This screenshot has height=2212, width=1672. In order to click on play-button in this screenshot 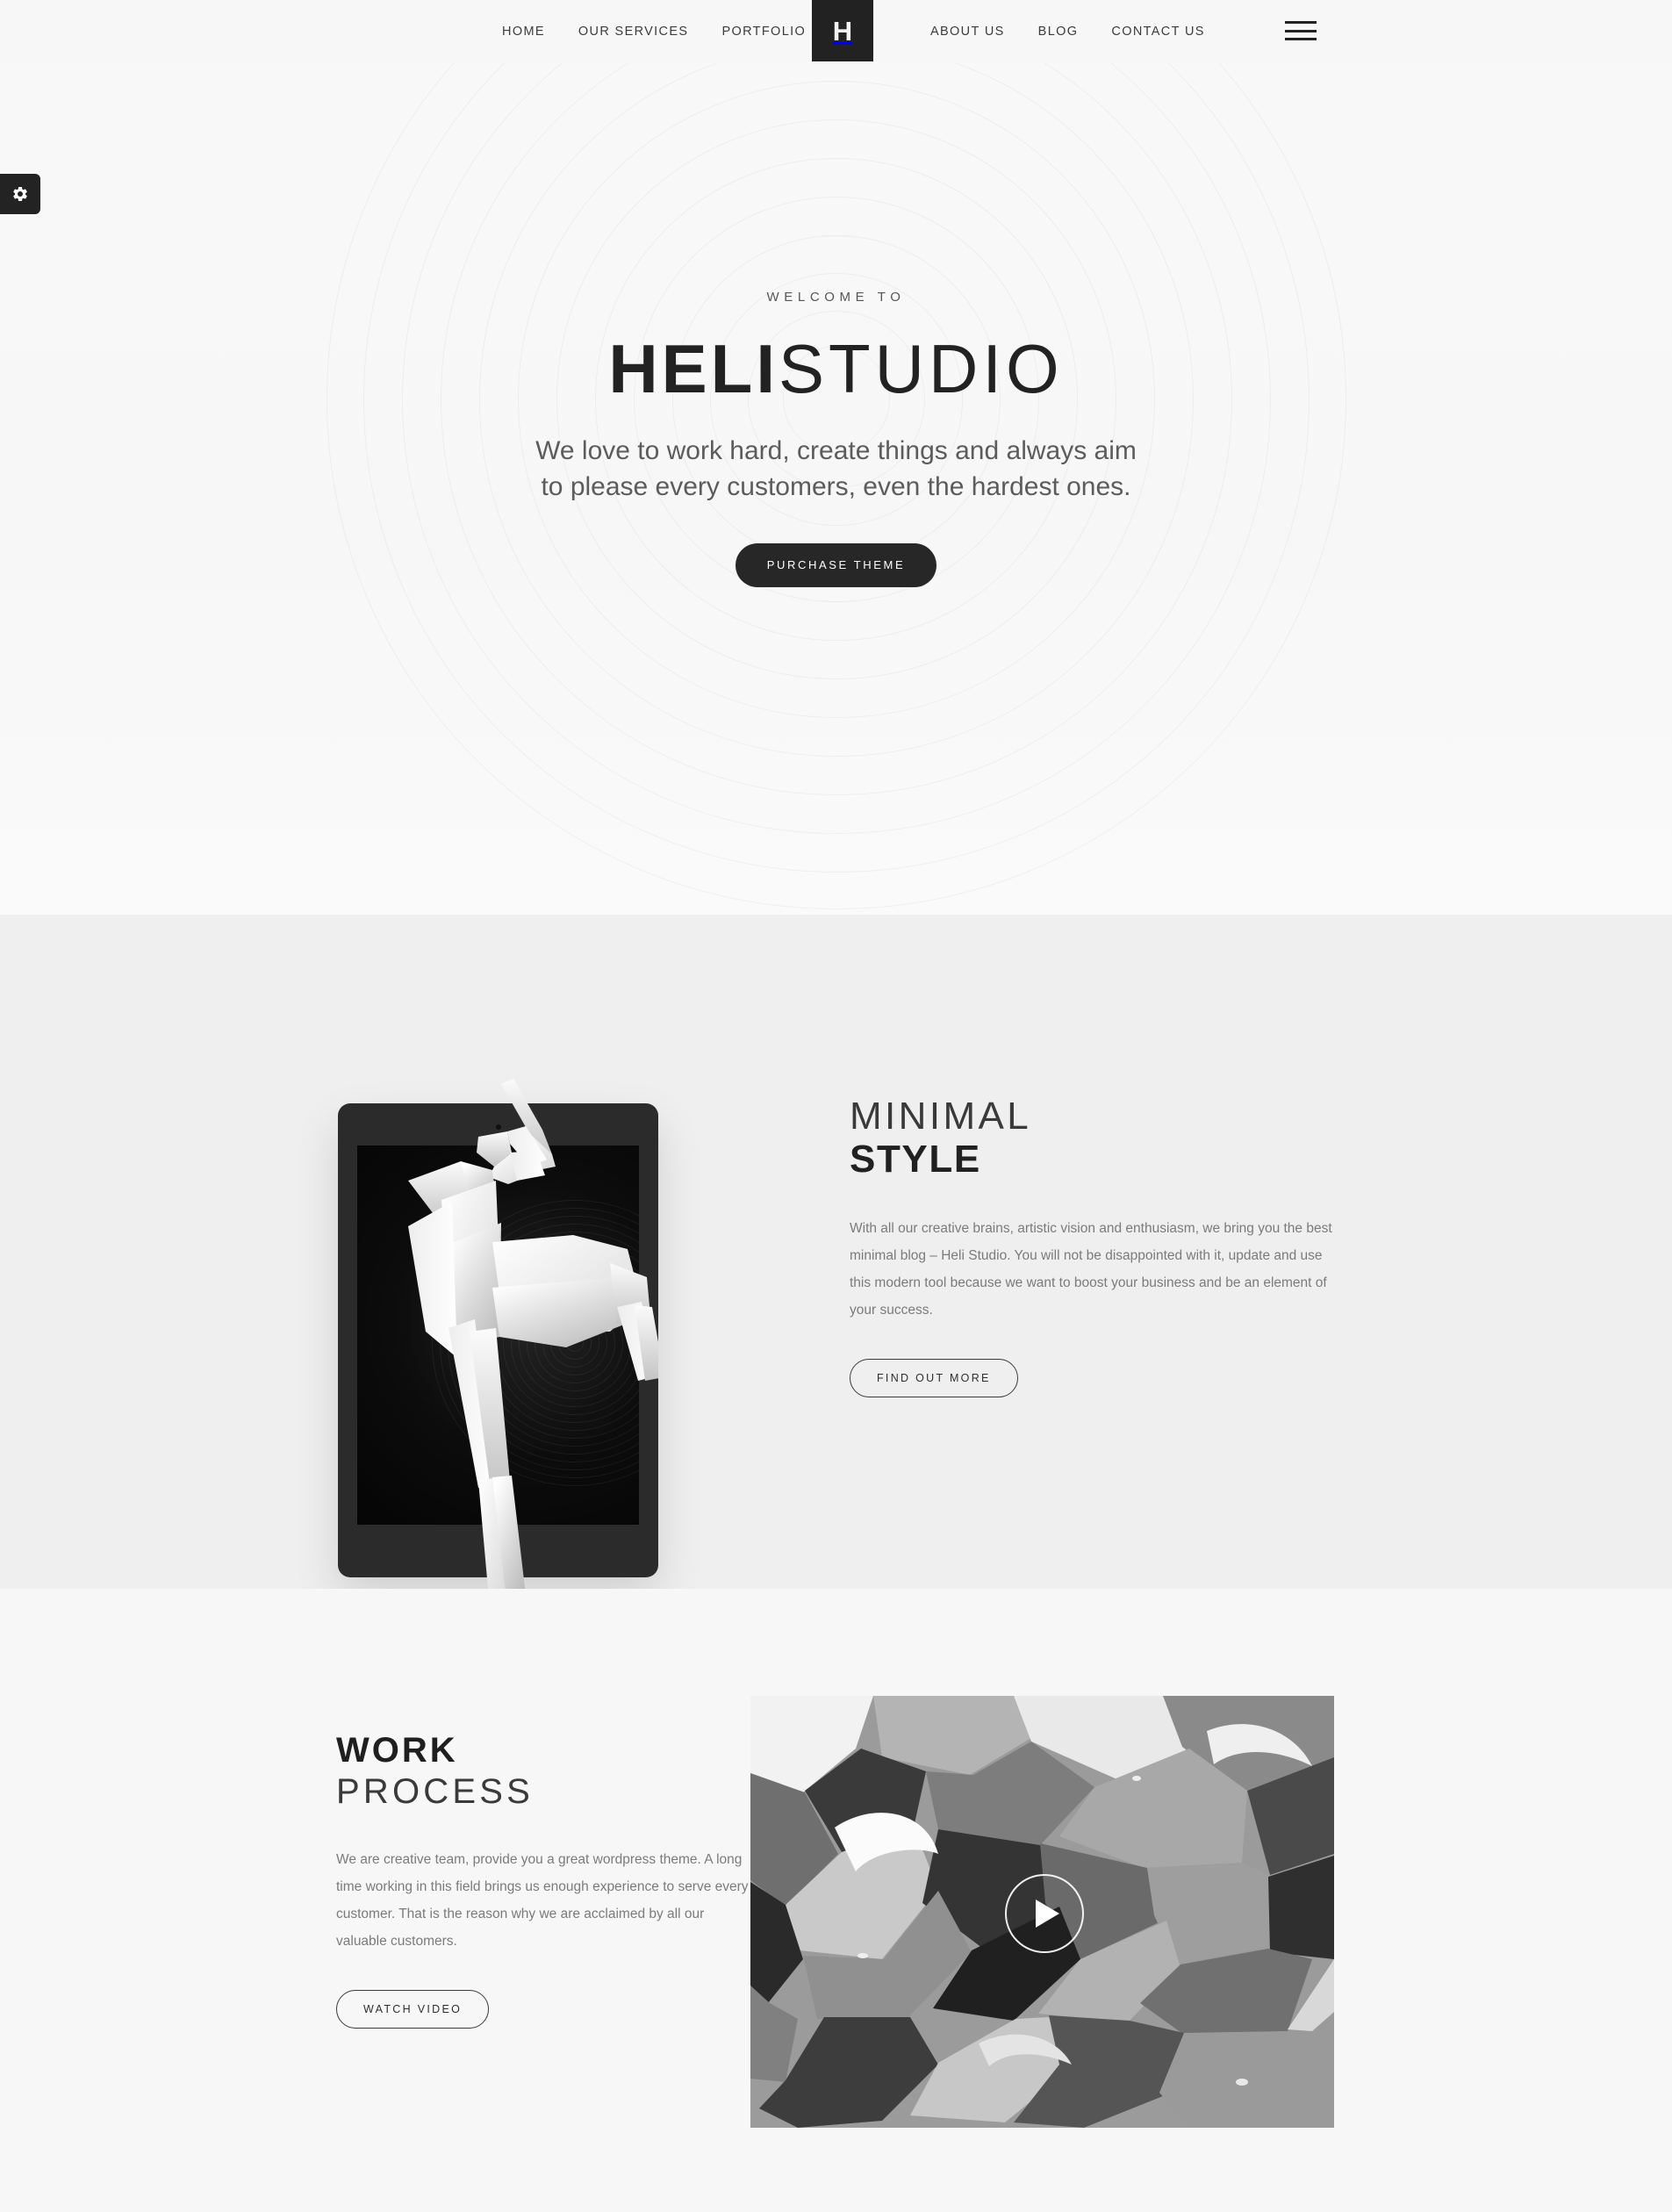, I will do `click(1044, 1913)`.